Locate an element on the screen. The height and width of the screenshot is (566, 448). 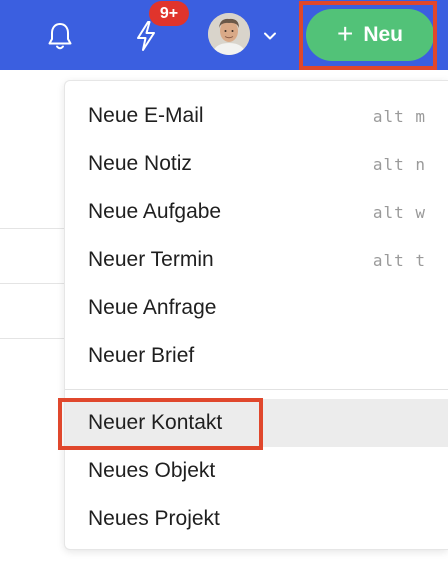
menu-item-new-appointment: Neuer Termin alt t is located at coordinates (256, 260).